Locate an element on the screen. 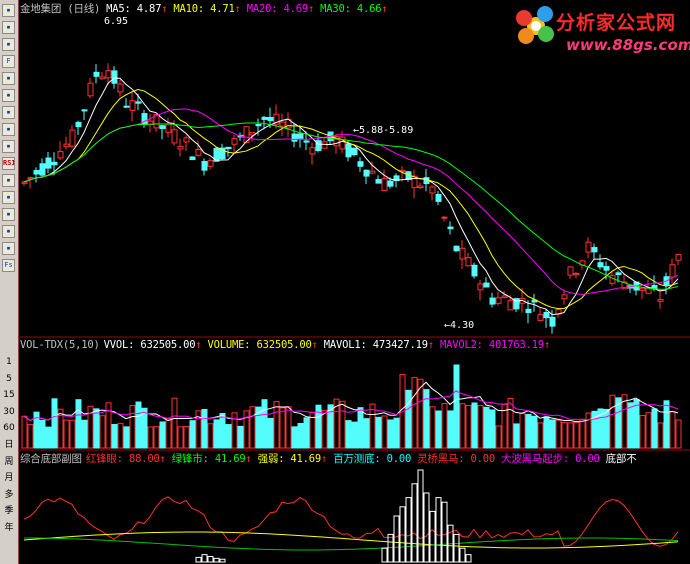  rsi-icon: RSI is located at coordinates (8, 163).